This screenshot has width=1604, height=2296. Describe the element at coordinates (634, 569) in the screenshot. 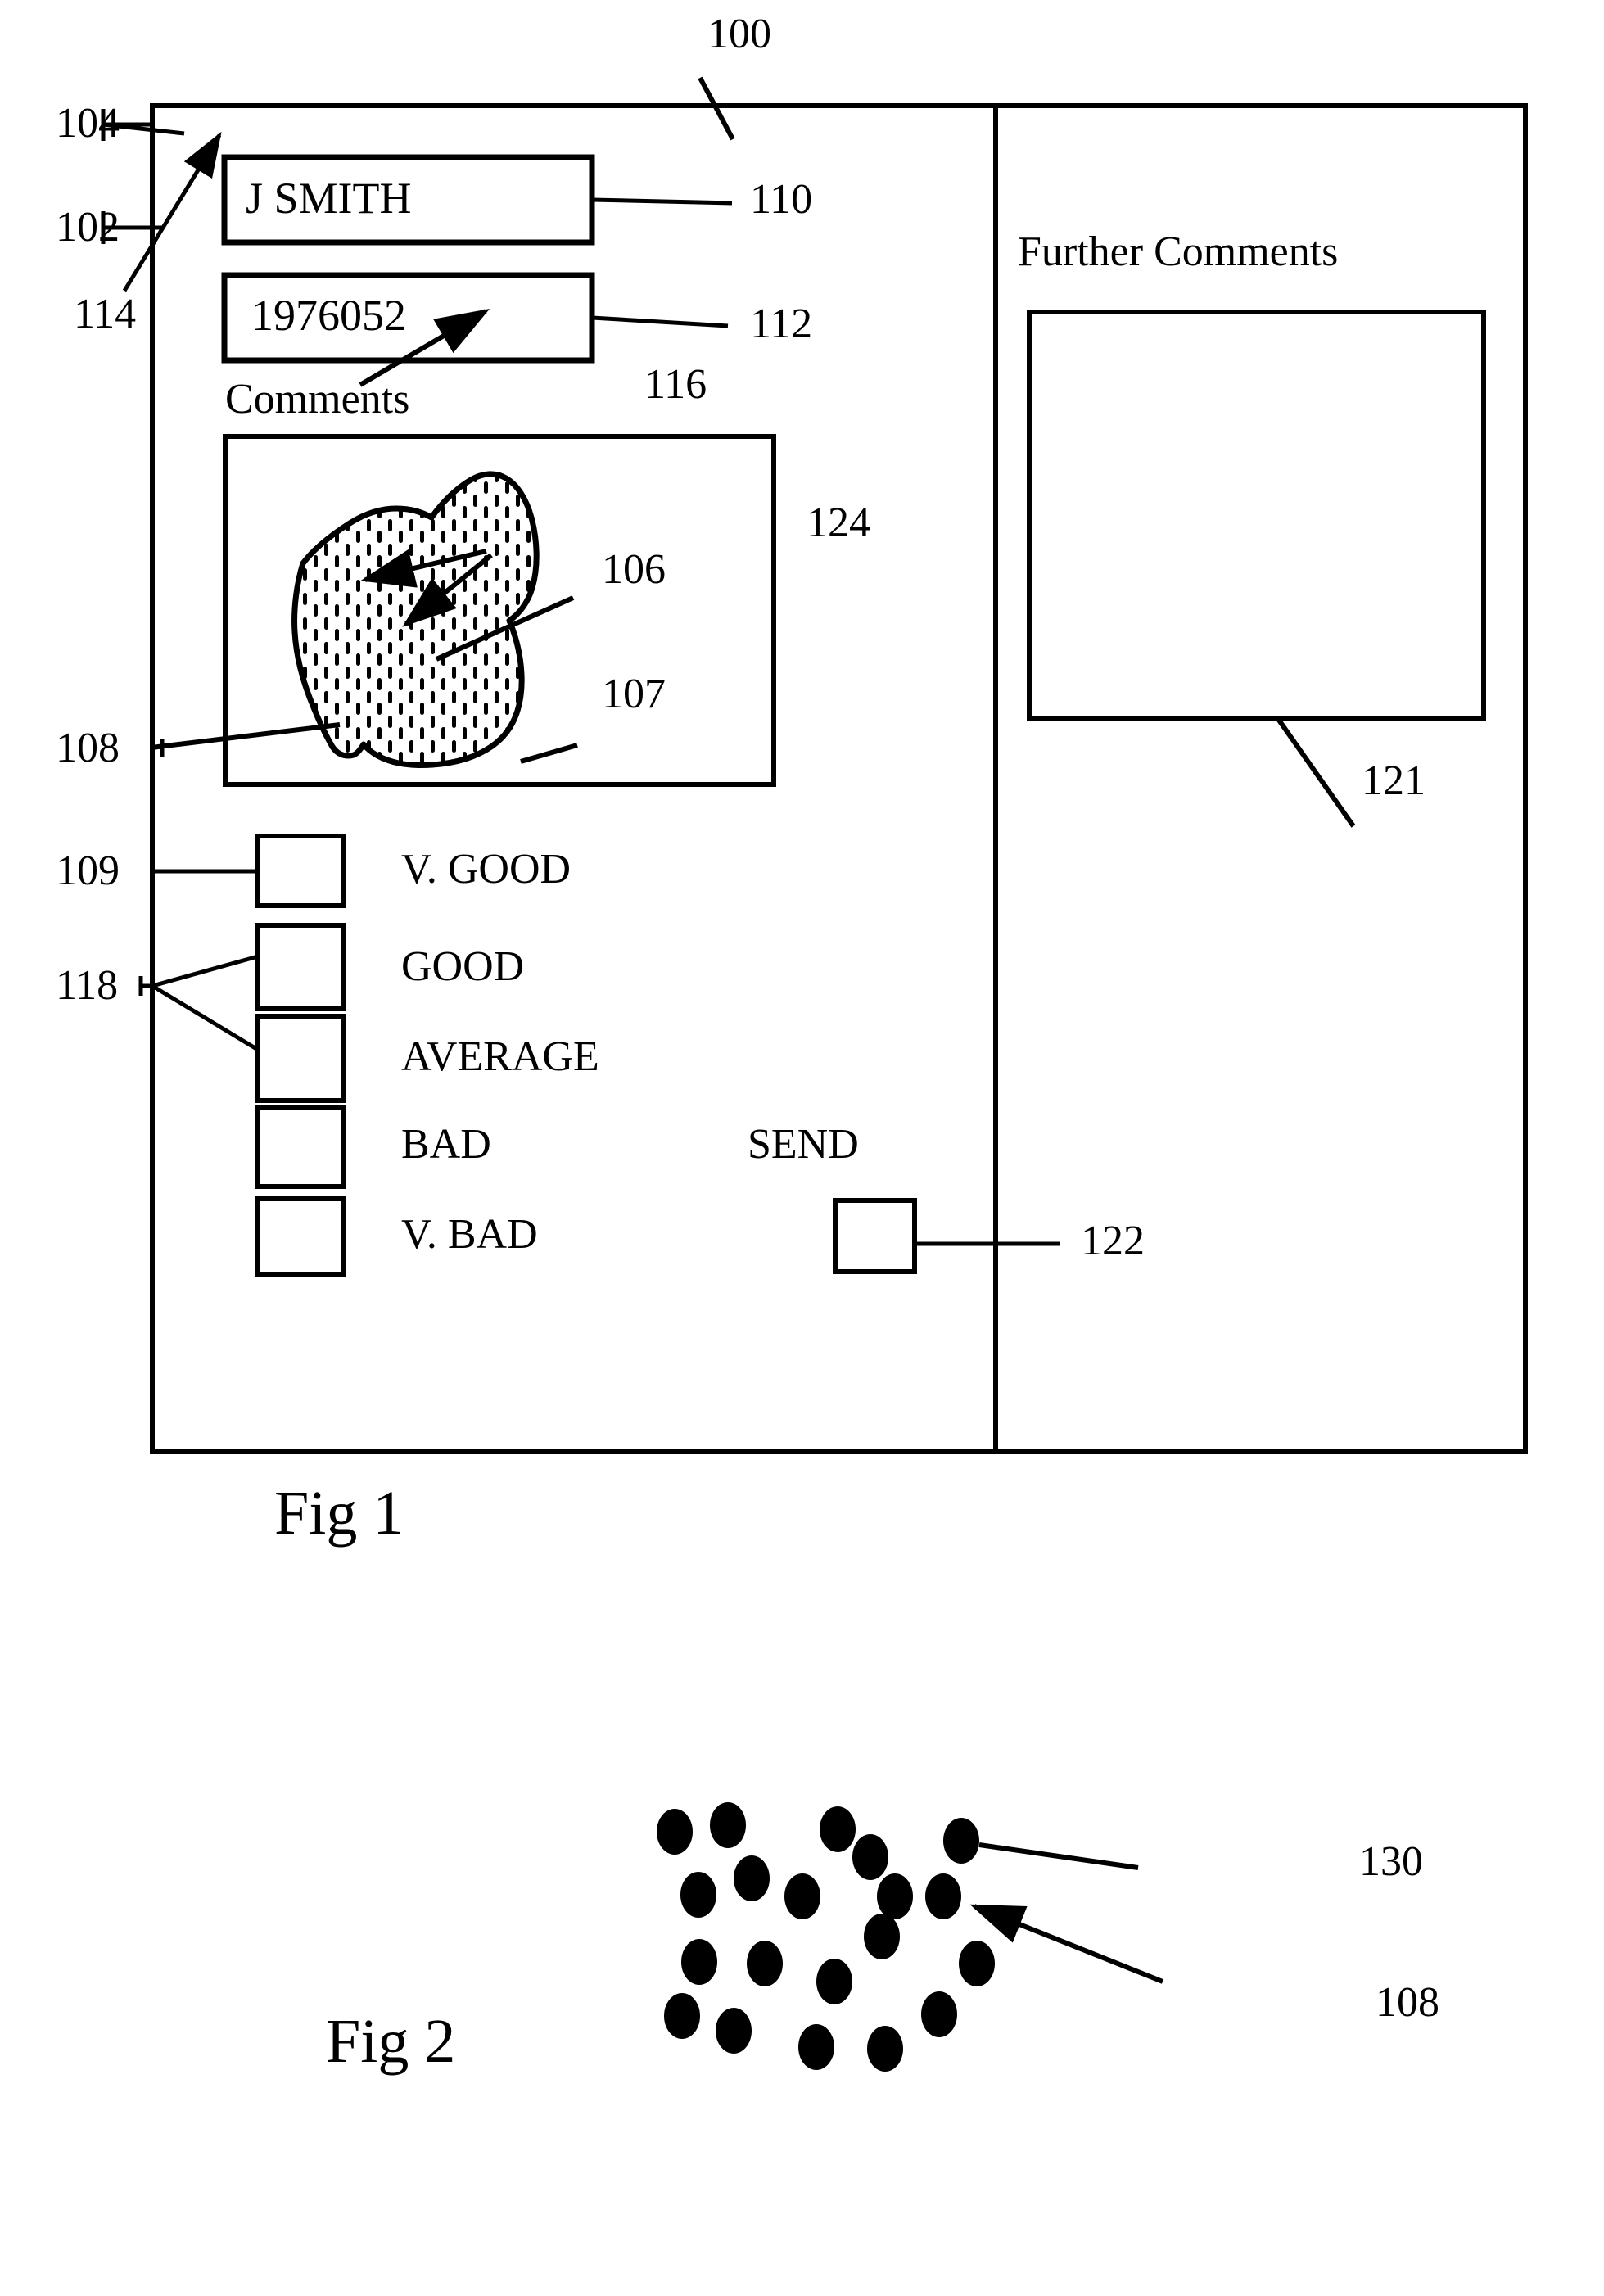

I see `ref-106: 106` at that location.